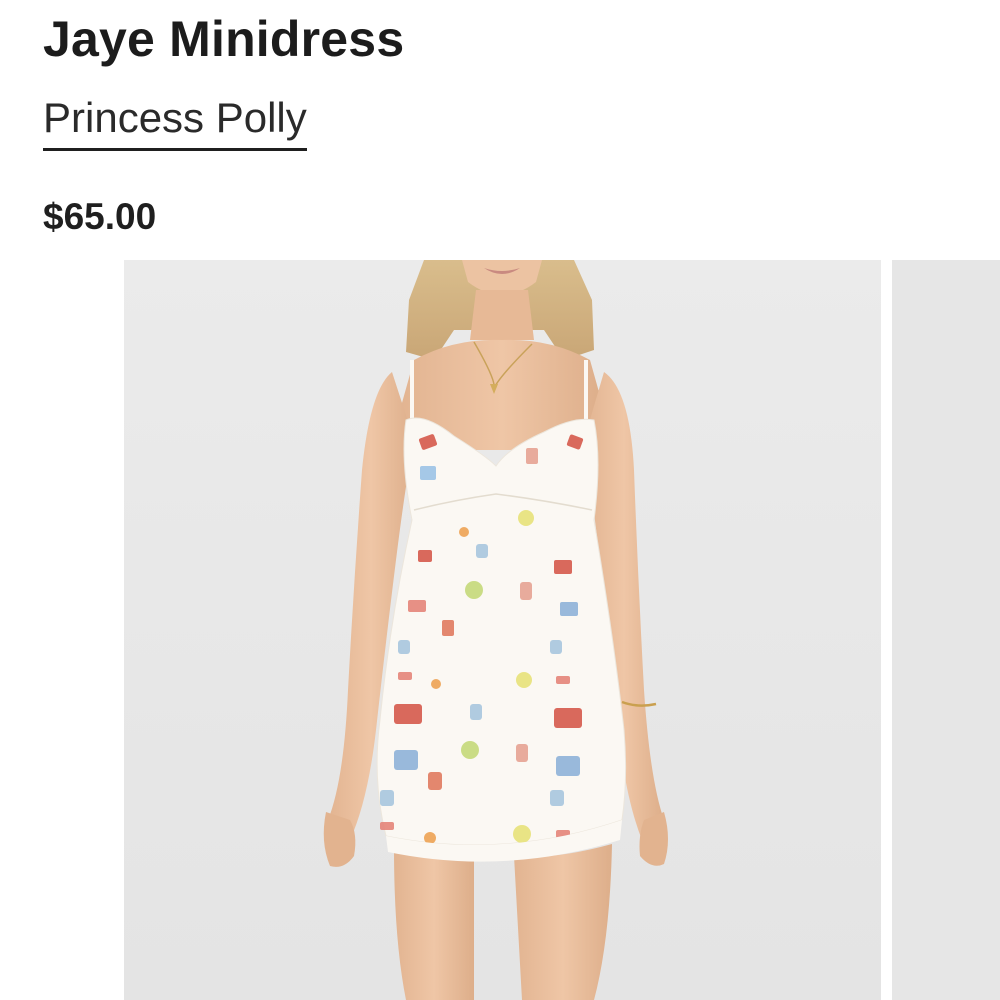 Image resolution: width=1000 pixels, height=1000 pixels. What do you see at coordinates (946, 630) in the screenshot?
I see `product-image-next` at bounding box center [946, 630].